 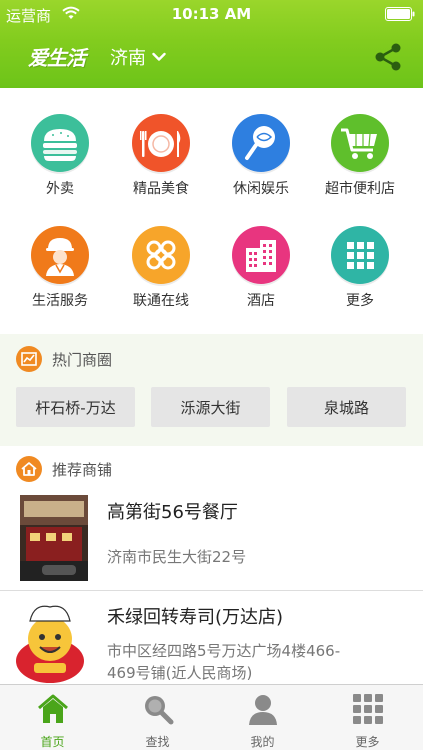 I want to click on app-logo: 爱生活, so click(x=57, y=58).